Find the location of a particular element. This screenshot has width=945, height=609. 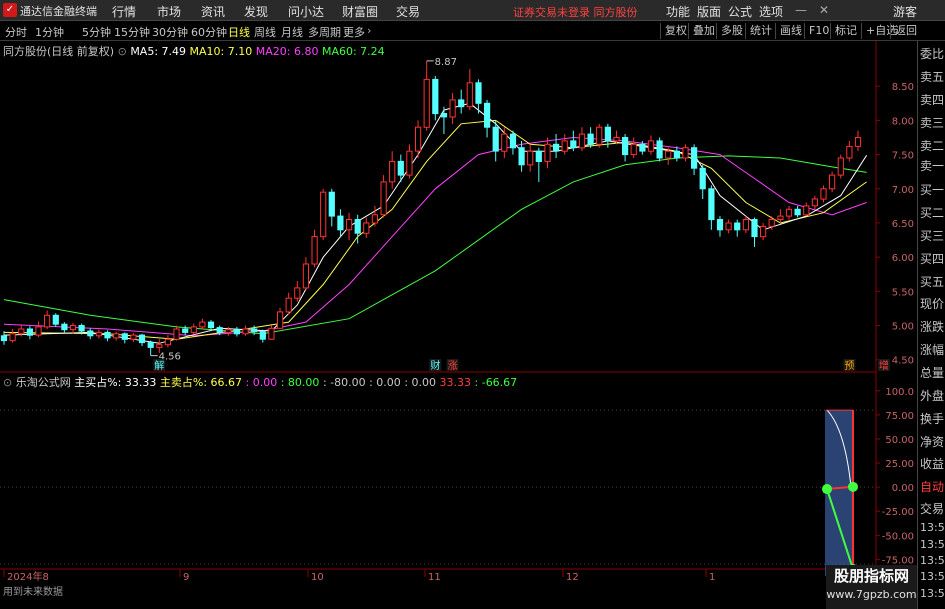

period-daily: 日线 is located at coordinates (239, 32).